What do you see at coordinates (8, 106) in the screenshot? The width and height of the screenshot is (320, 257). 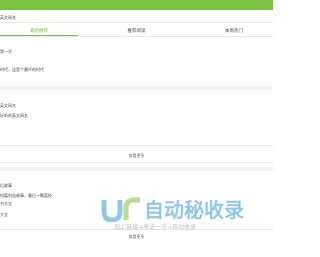 I see `list-item: 英文网名` at bounding box center [8, 106].